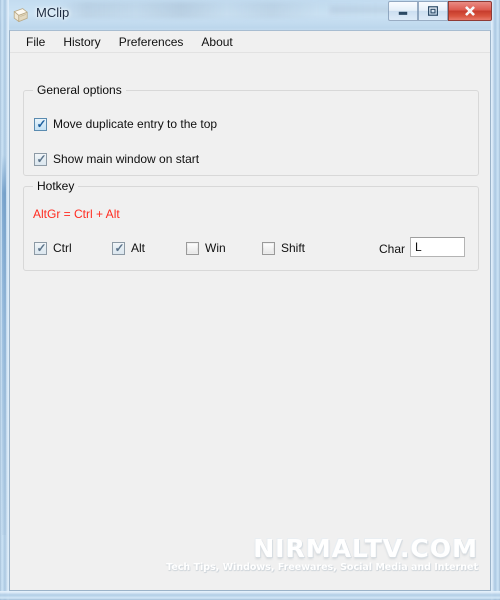  What do you see at coordinates (128, 248) in the screenshot?
I see `checkbox-modifier-alt: ✓ Alt` at bounding box center [128, 248].